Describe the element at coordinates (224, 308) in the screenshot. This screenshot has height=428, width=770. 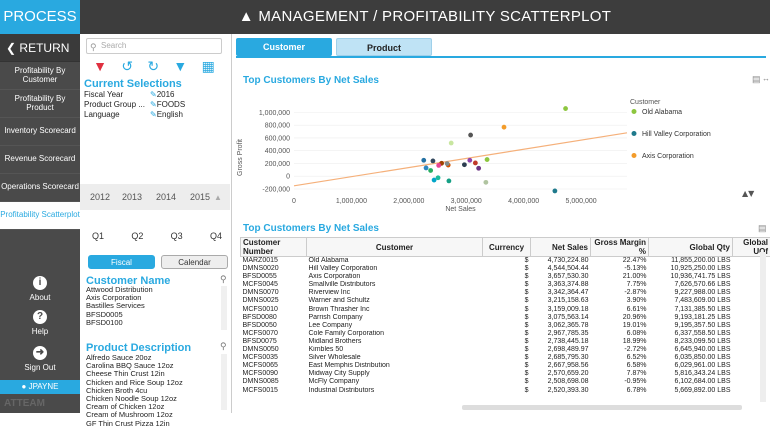
I see `customer-list-scrollbar` at that location.